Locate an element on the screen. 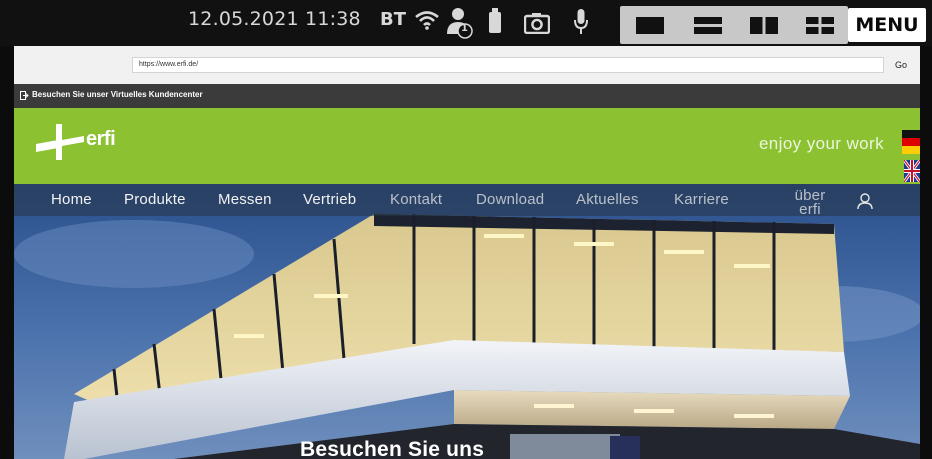  layout-selector is located at coordinates (734, 25).